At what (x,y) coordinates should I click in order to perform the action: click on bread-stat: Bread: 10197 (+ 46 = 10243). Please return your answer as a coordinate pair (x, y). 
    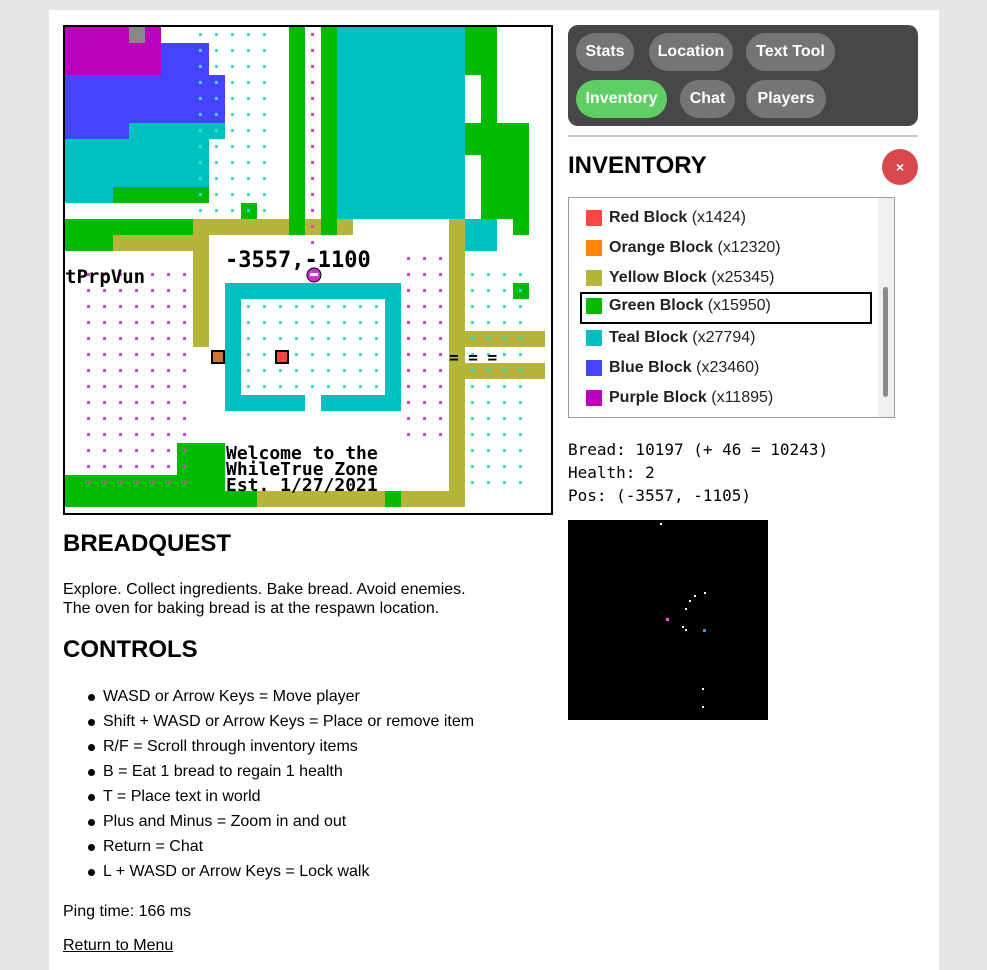
    Looking at the image, I should click on (698, 449).